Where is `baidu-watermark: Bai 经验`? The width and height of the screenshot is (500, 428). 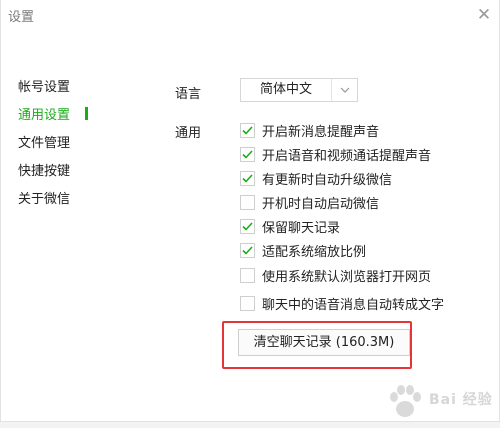 baidu-watermark: Bai 经验 is located at coordinates (439, 401).